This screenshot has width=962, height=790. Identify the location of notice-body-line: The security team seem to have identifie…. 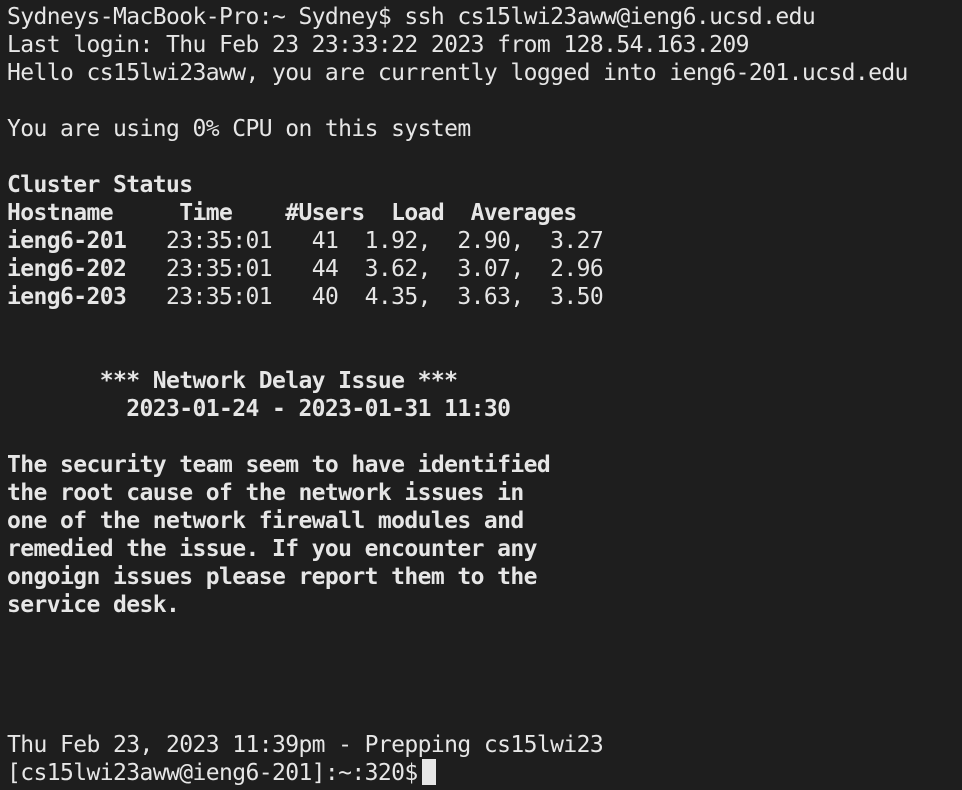
(279, 465).